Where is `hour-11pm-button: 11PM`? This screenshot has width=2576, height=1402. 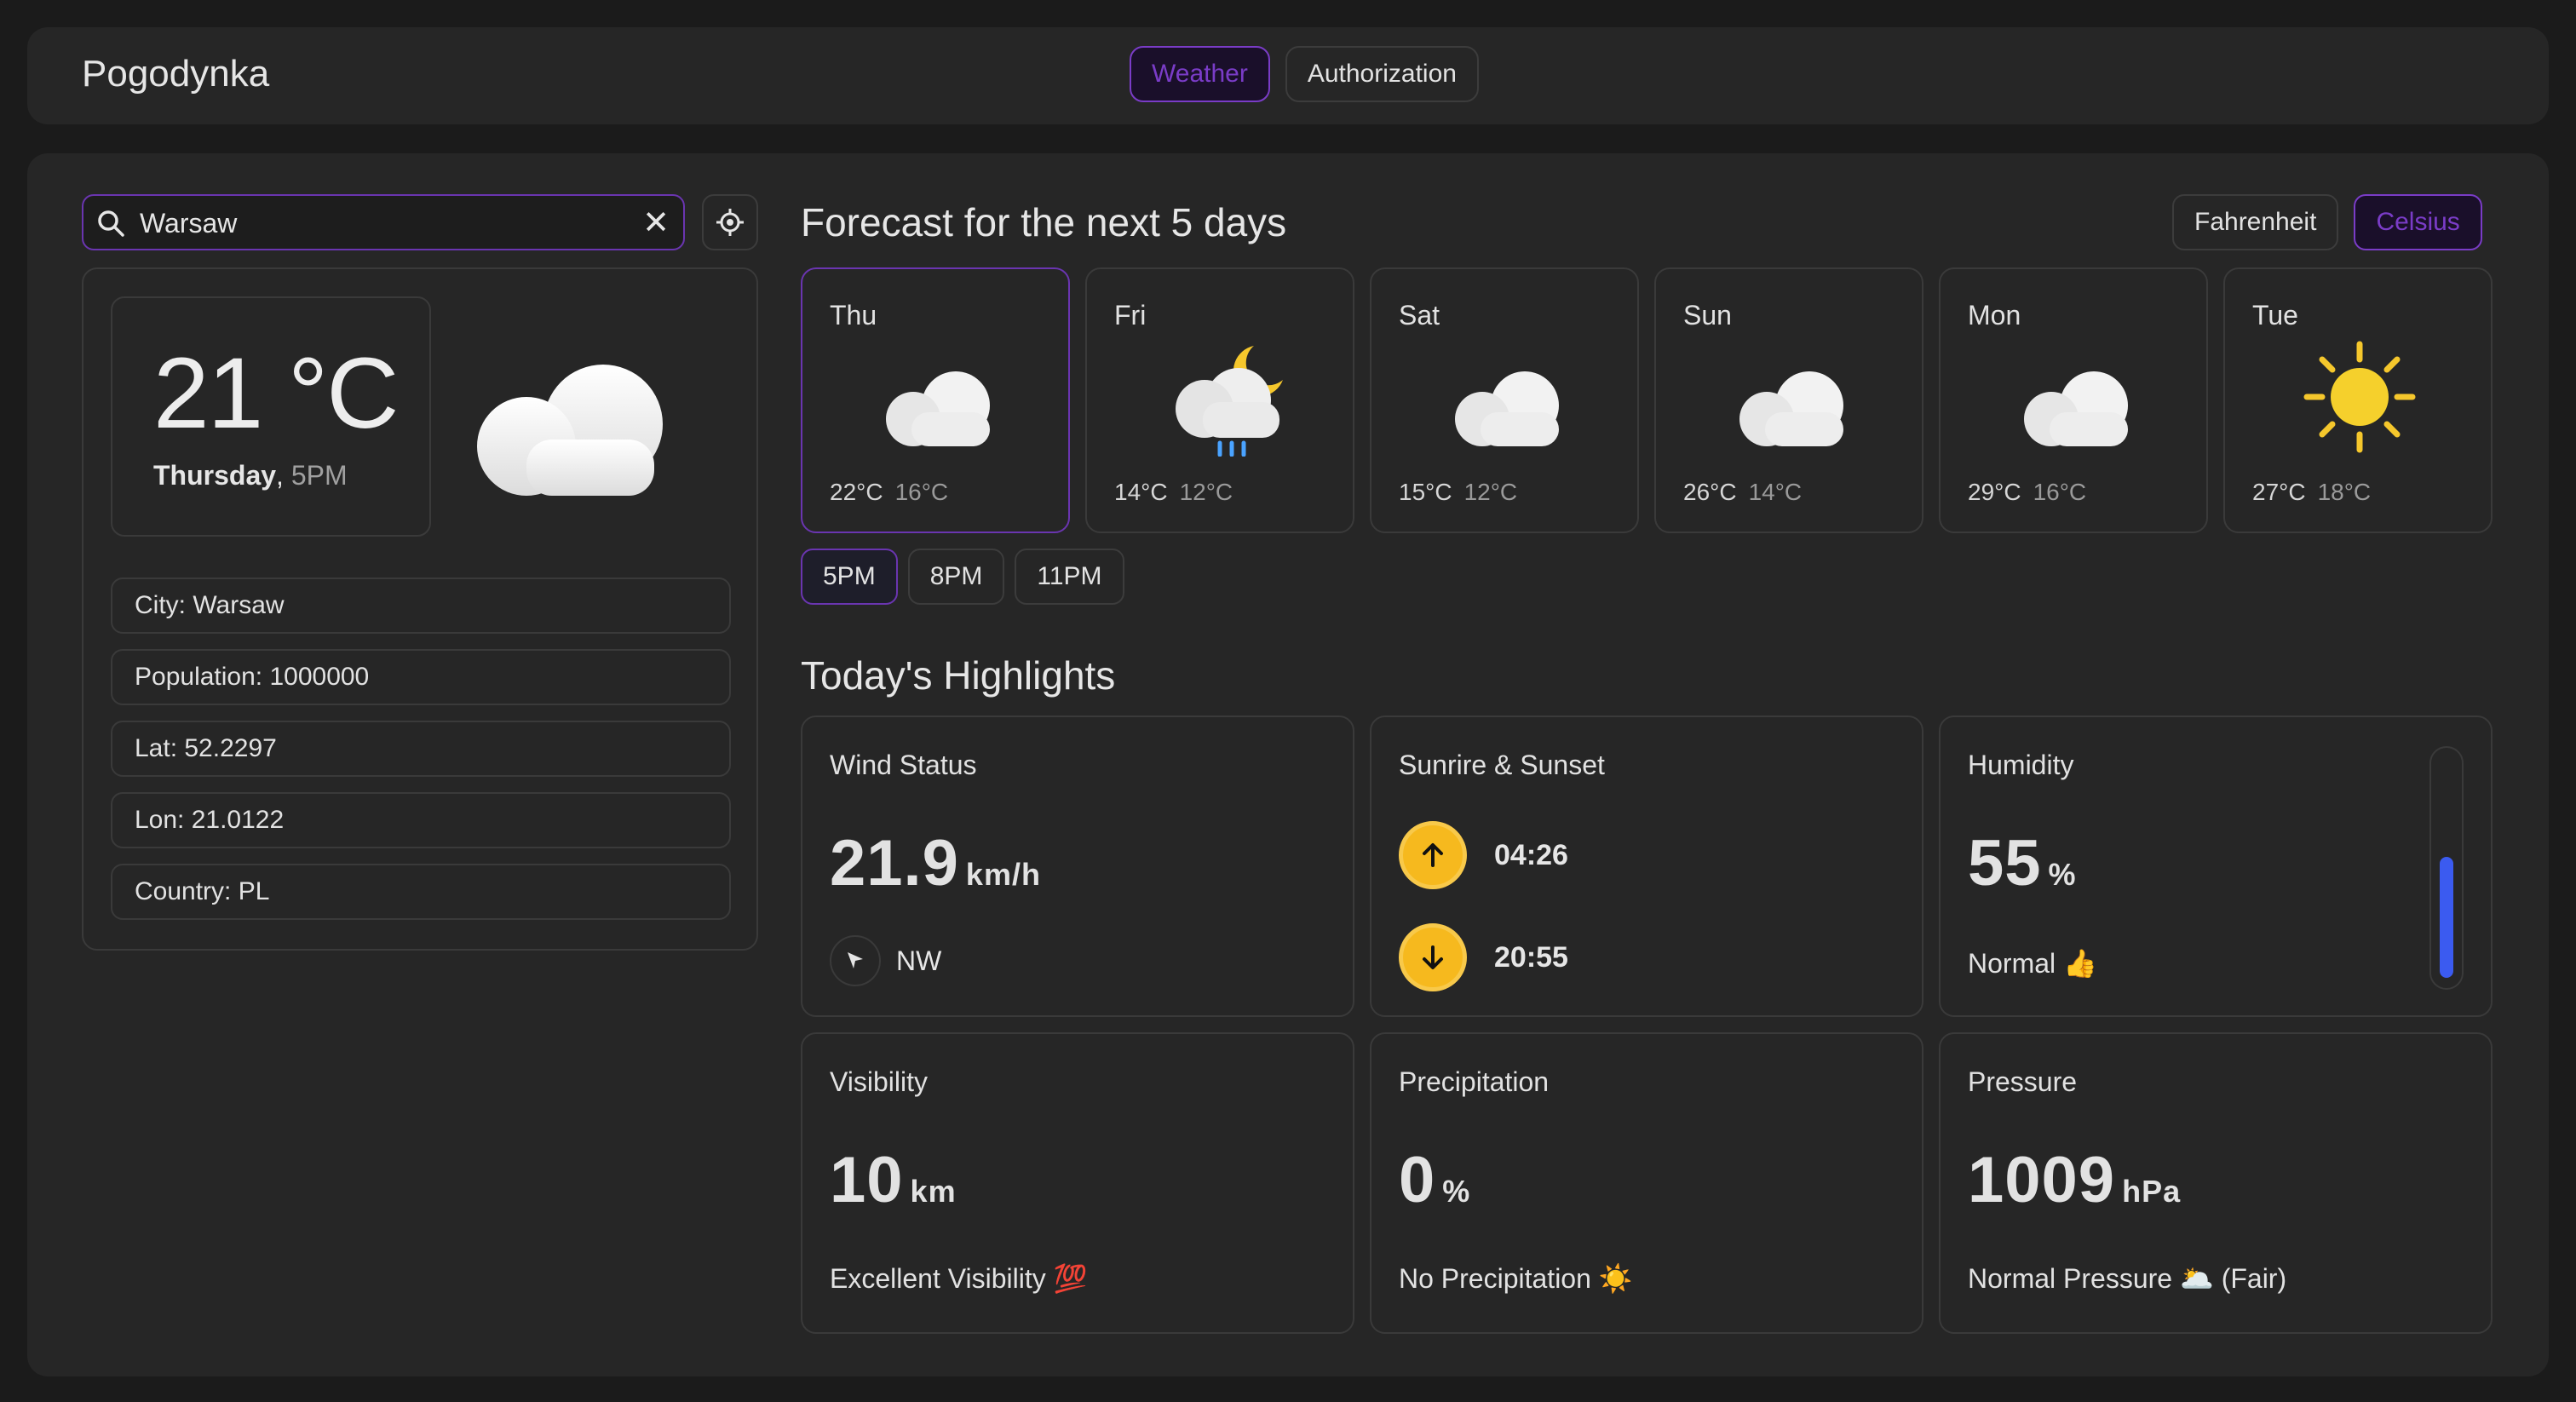 hour-11pm-button: 11PM is located at coordinates (1069, 577).